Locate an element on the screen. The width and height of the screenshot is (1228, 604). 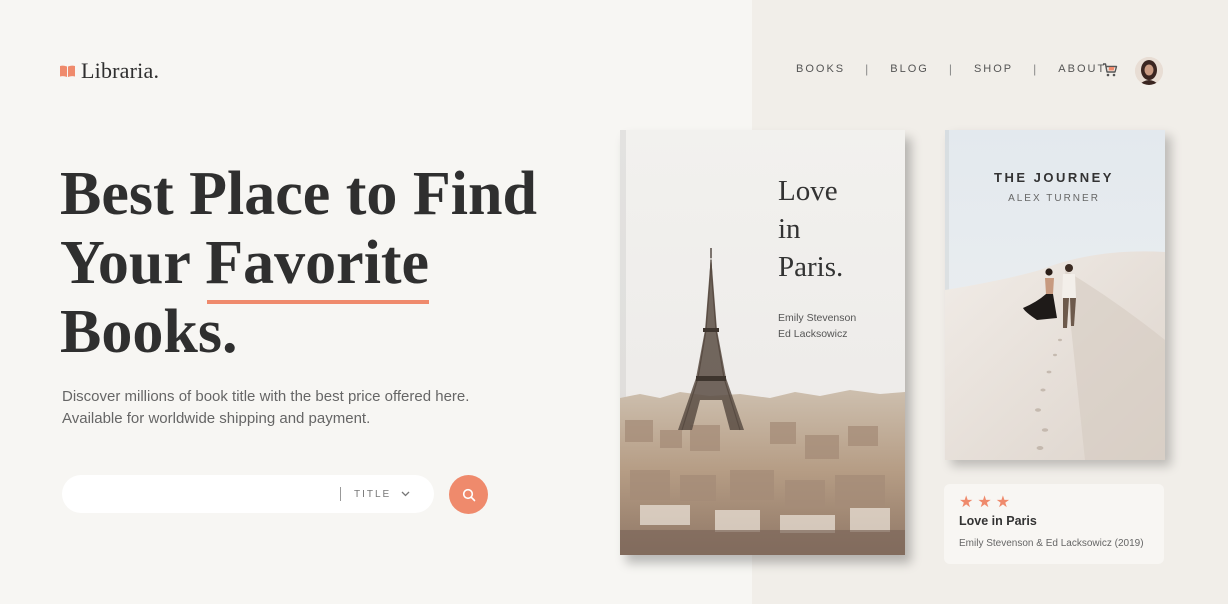
featured-book-title: Love in Paris is located at coordinates (998, 521).